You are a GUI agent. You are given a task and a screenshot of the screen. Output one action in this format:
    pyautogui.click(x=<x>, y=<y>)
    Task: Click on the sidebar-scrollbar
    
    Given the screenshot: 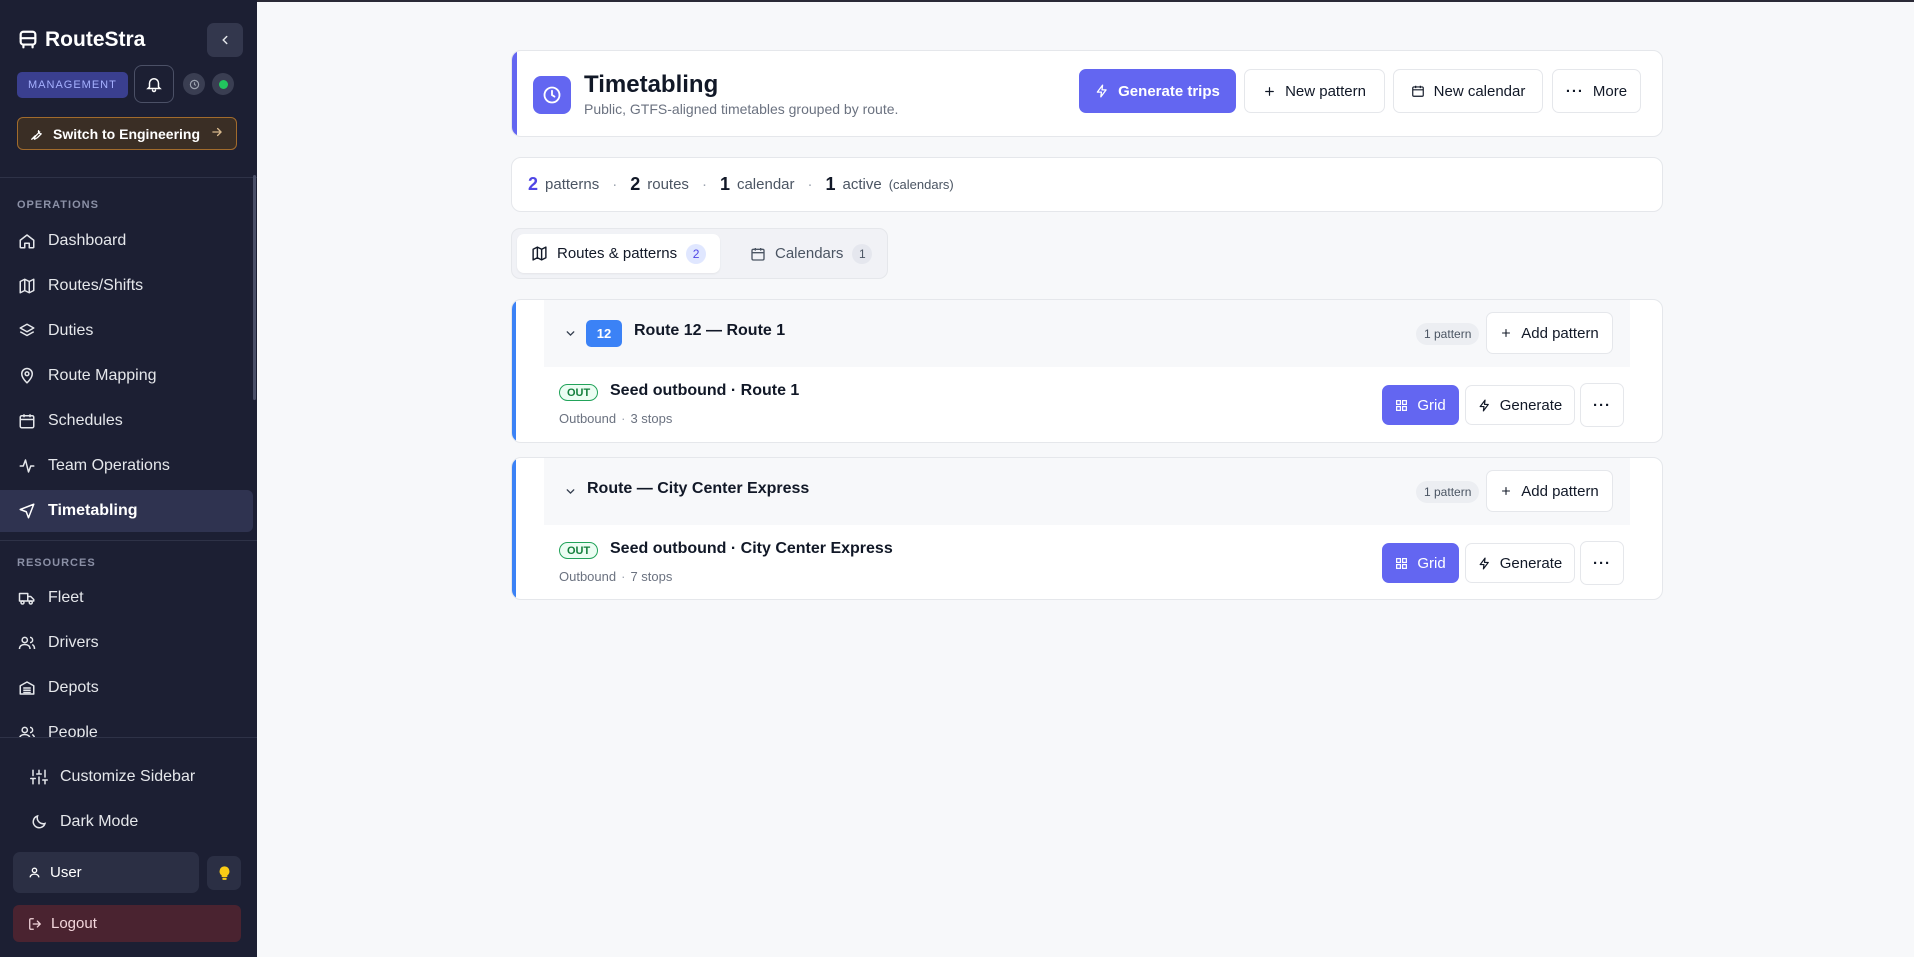 What is the action you would take?
    pyautogui.click(x=254, y=287)
    